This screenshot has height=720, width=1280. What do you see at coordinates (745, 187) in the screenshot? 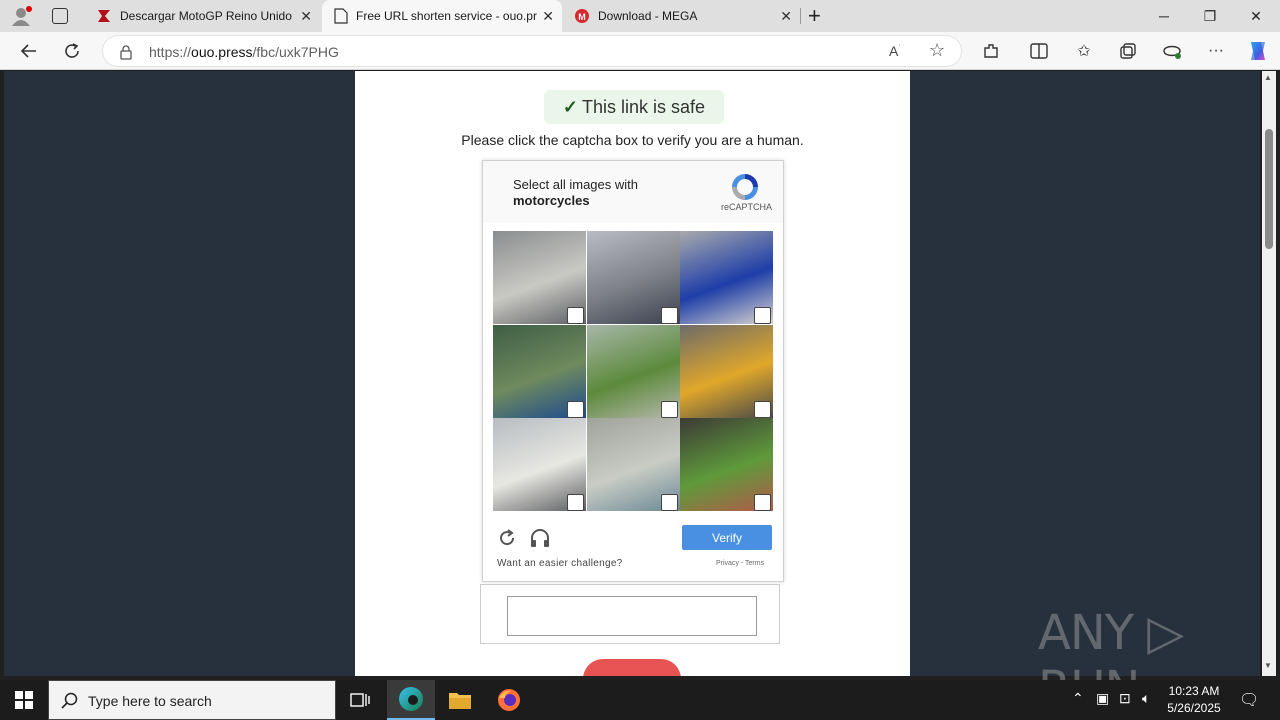
I see `recaptcha-logo-icon` at bounding box center [745, 187].